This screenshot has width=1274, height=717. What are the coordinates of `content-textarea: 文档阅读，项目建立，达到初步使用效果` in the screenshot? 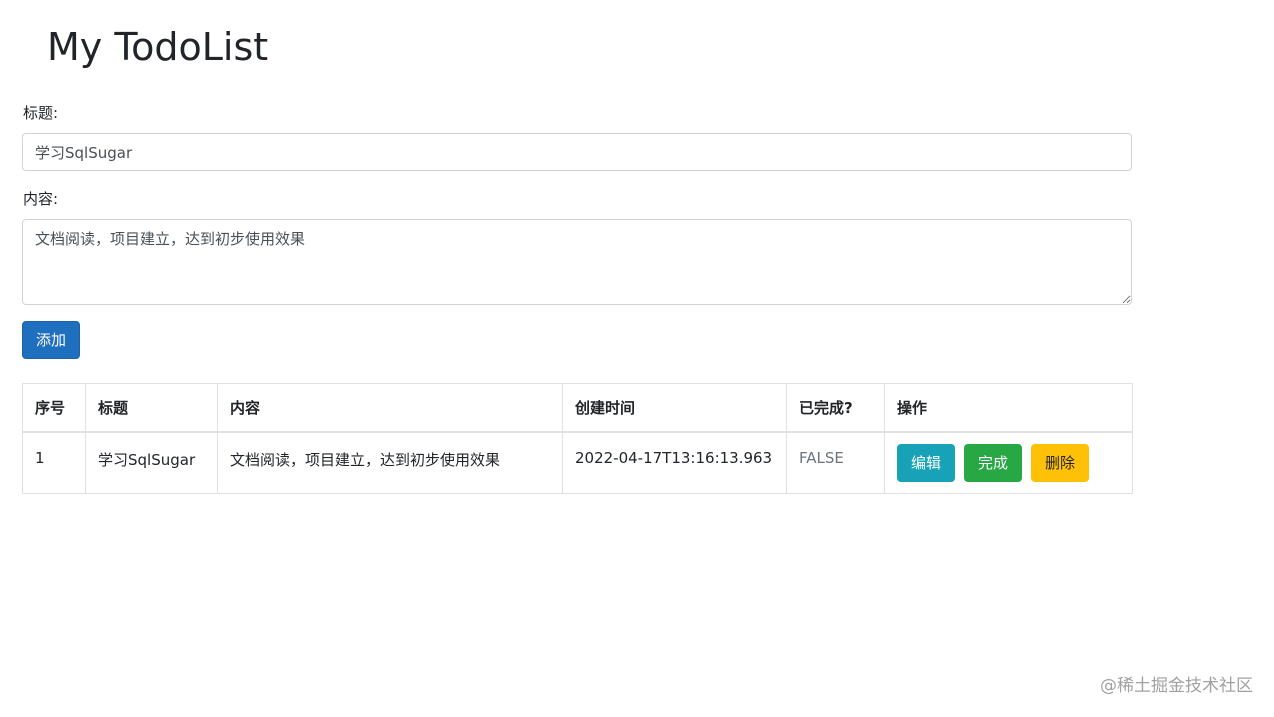 It's located at (577, 262).